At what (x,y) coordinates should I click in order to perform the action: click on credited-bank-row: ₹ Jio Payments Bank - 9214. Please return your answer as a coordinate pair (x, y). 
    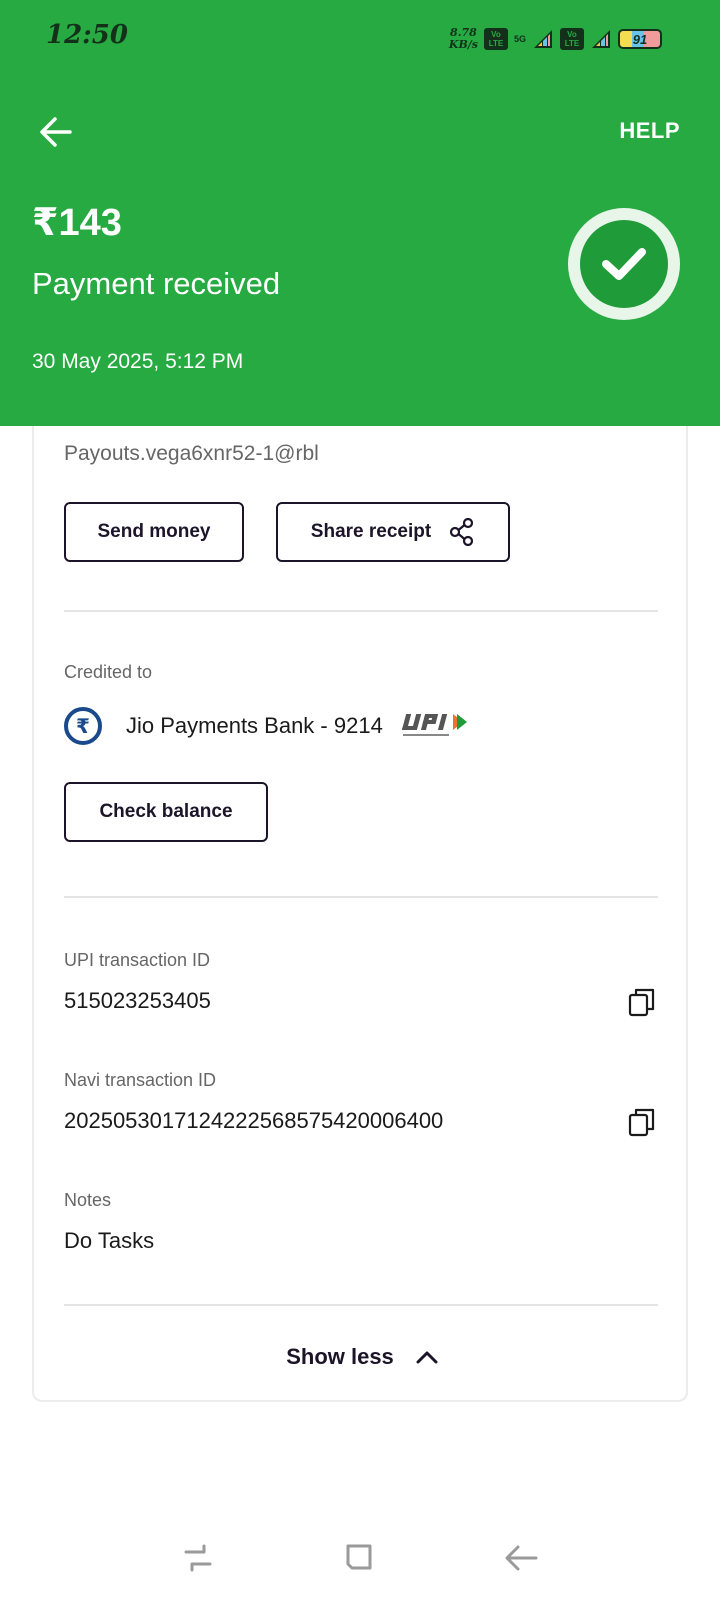
    Looking at the image, I should click on (266, 726).